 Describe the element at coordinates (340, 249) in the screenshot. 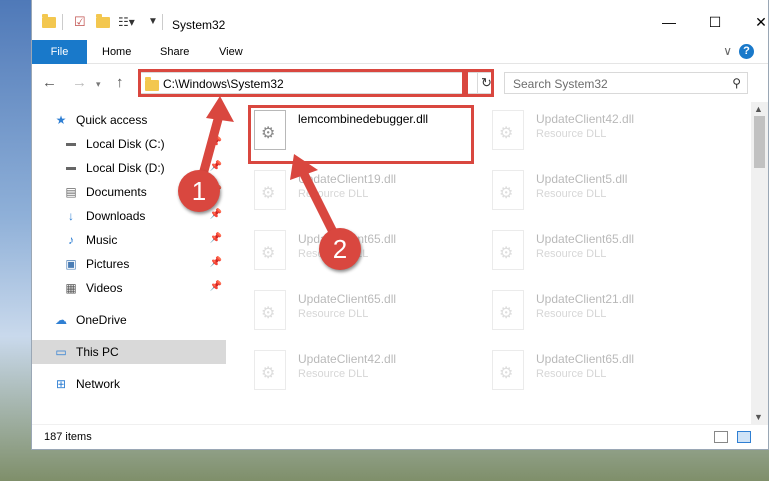

I see `step-badge-2: 2` at that location.